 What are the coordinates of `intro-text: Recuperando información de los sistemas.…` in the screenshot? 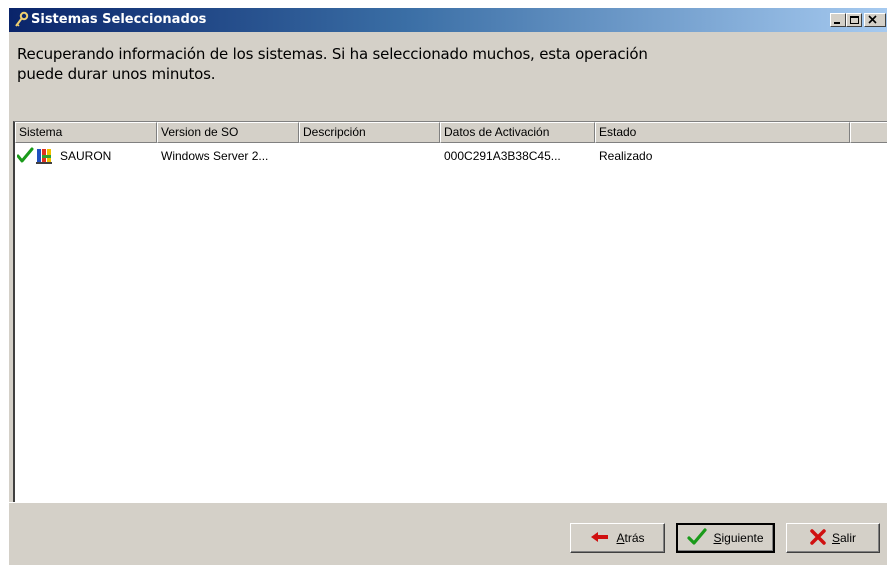 It's located at (367, 64).